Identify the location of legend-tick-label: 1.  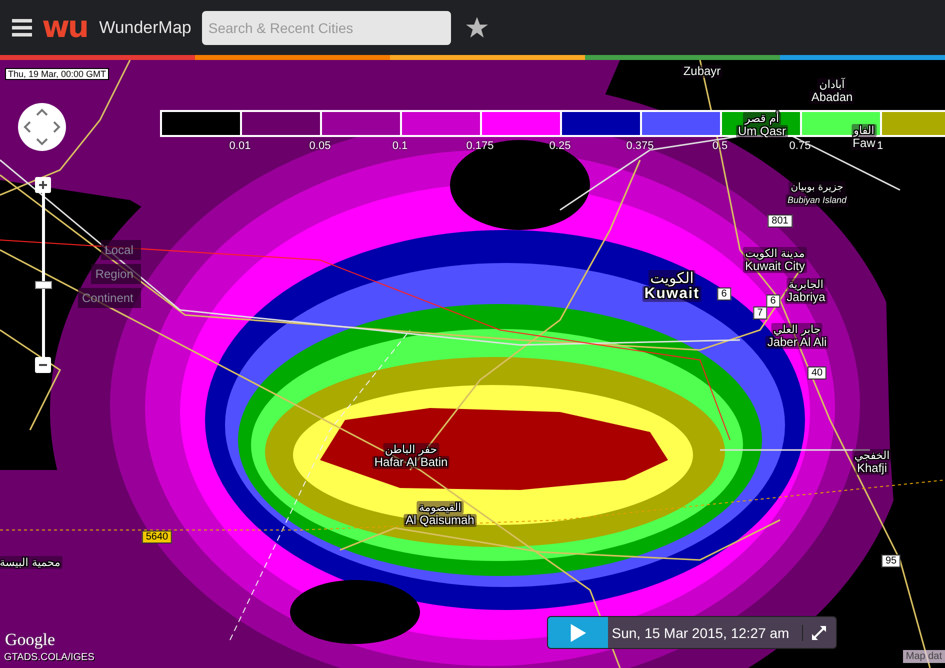
(880, 146).